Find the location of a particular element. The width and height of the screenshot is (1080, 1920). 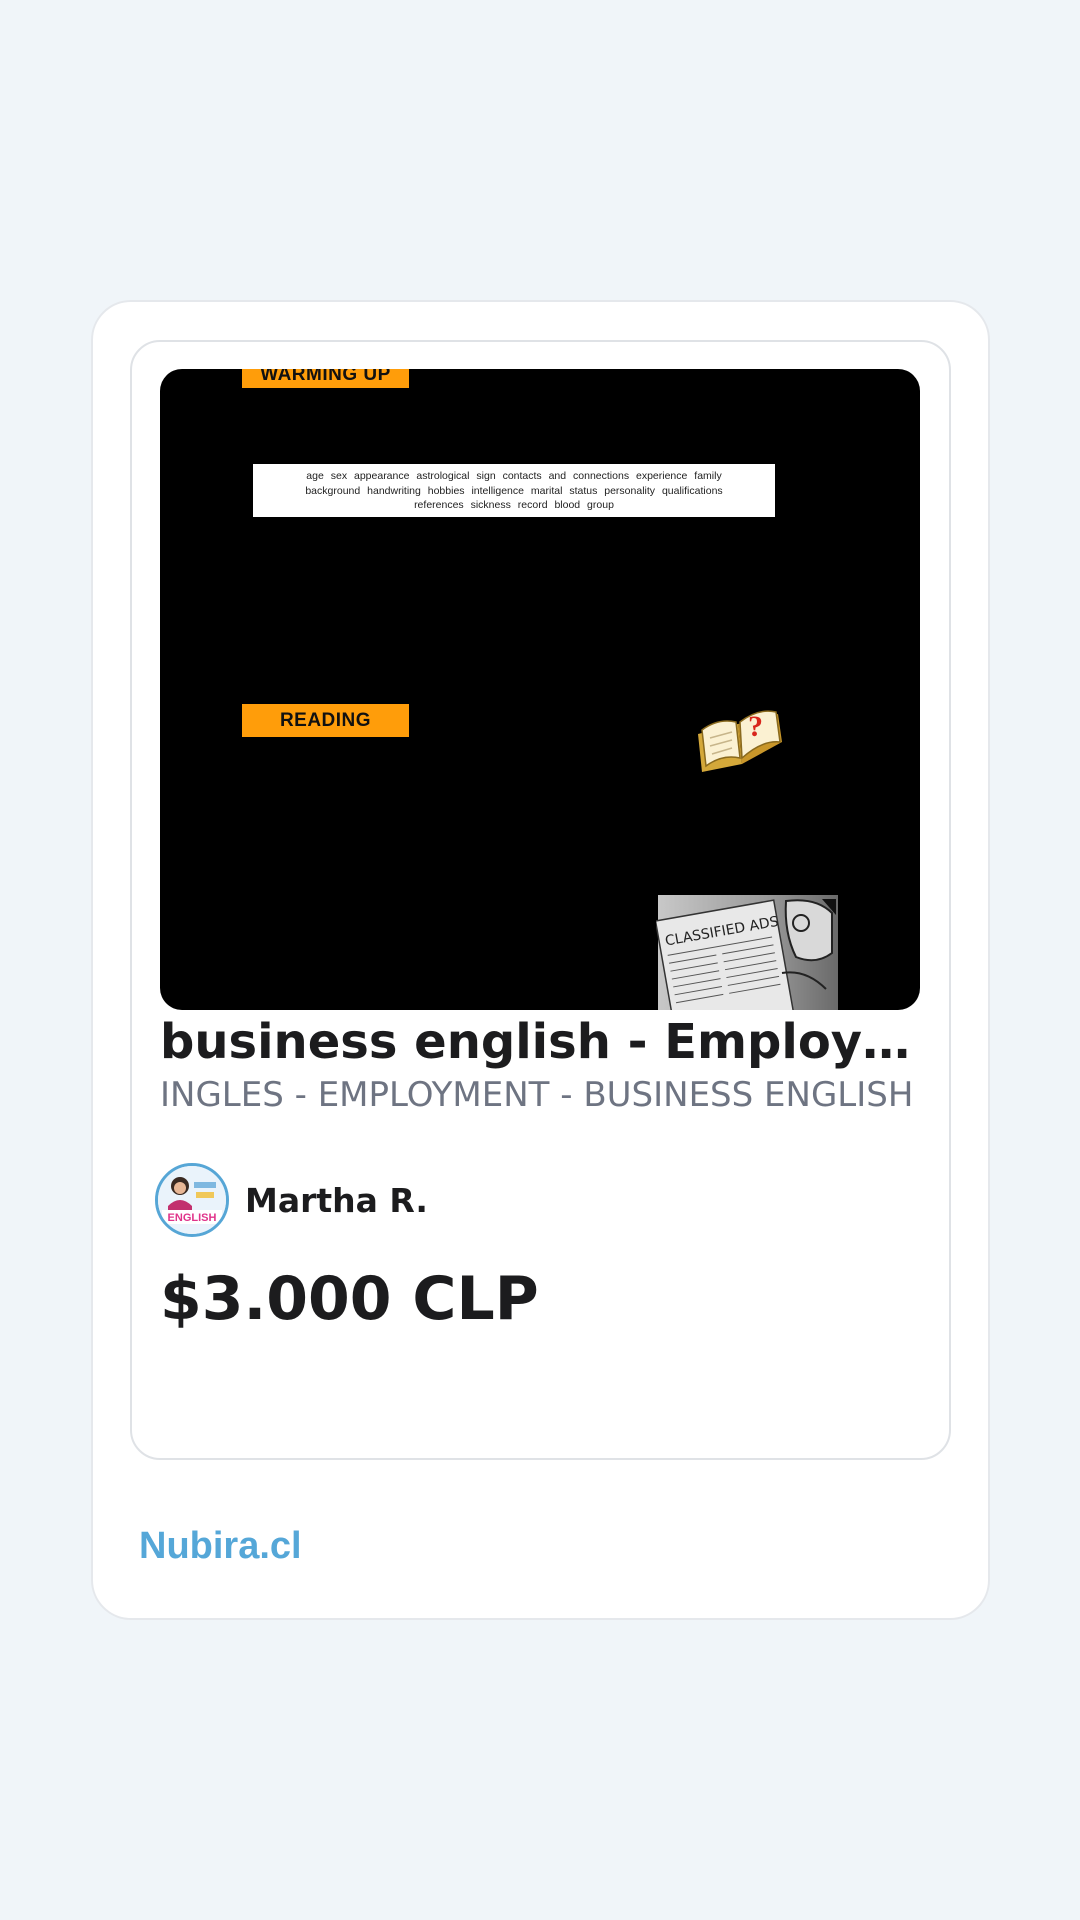

product-price: $3.000 CLP is located at coordinates (349, 1299).